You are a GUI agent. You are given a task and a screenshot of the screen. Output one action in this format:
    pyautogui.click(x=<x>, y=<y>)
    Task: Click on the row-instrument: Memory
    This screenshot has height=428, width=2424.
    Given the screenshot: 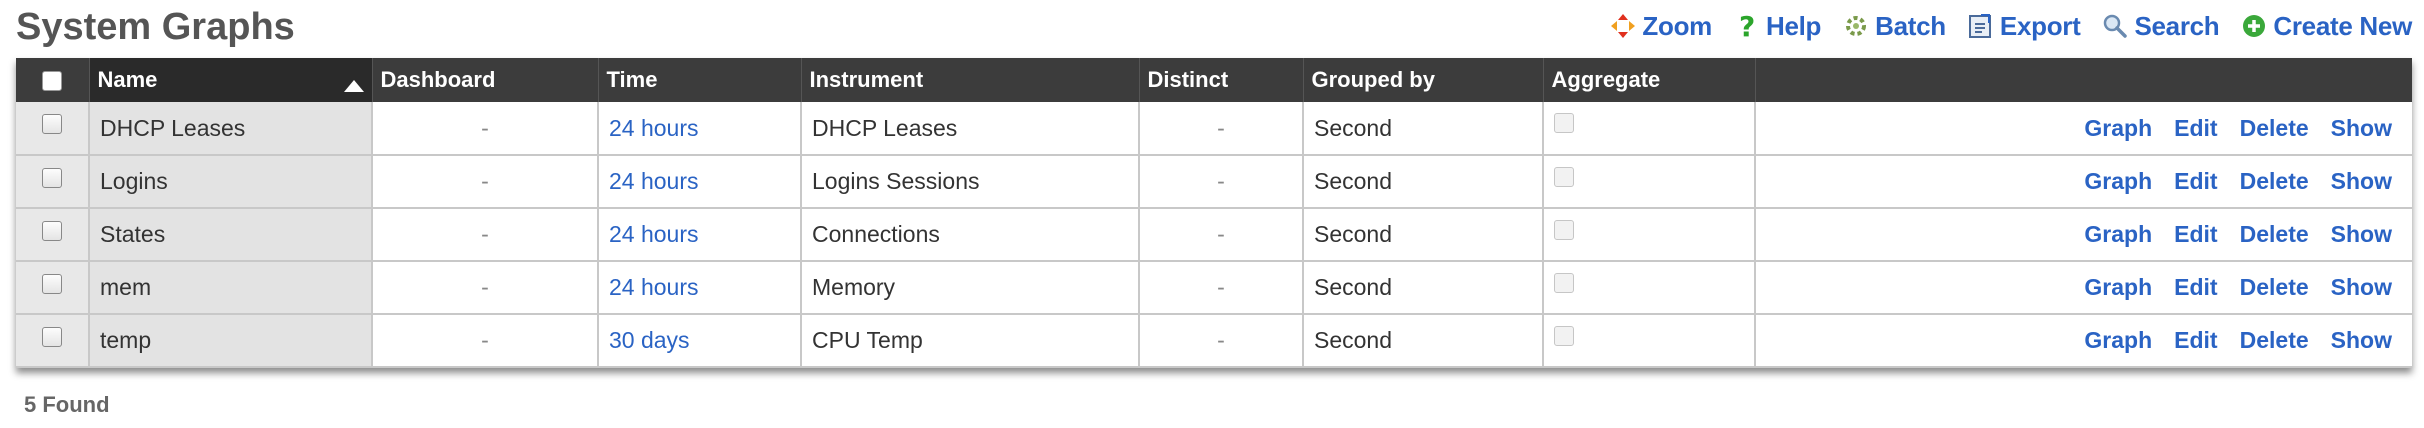 What is the action you would take?
    pyautogui.click(x=970, y=288)
    